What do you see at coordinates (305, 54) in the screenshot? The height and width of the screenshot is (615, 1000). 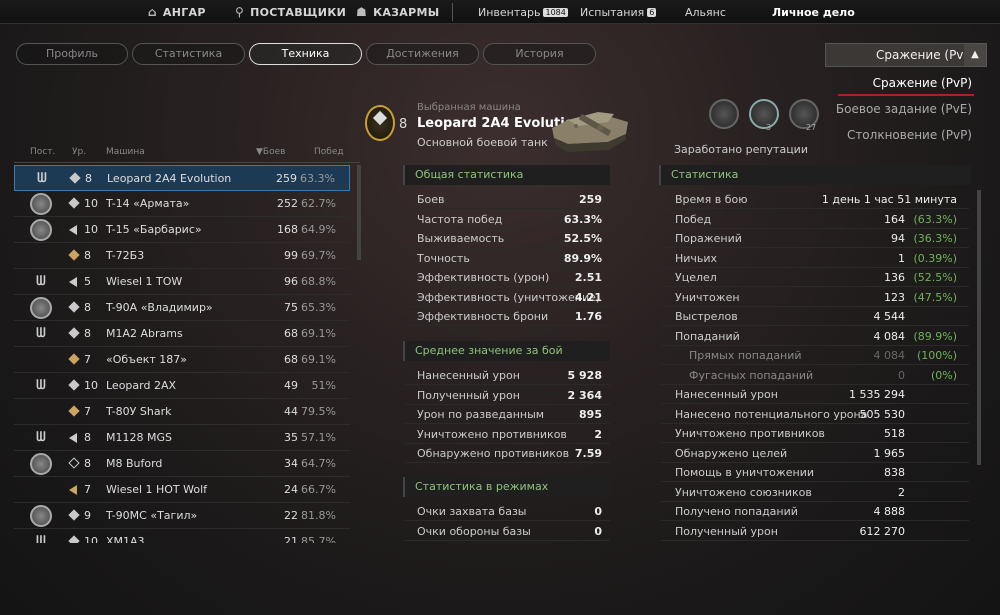 I see `tab-vehicles: Техника` at bounding box center [305, 54].